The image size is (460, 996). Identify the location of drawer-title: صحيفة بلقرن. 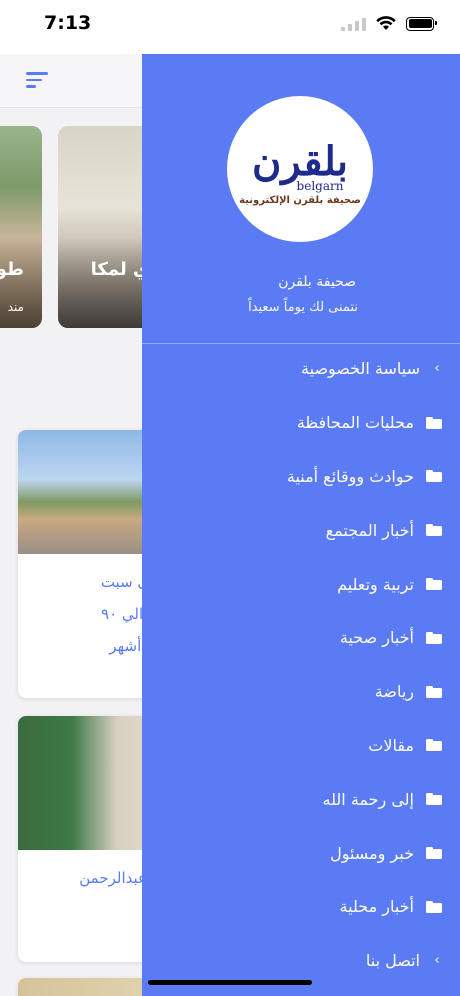
(317, 282).